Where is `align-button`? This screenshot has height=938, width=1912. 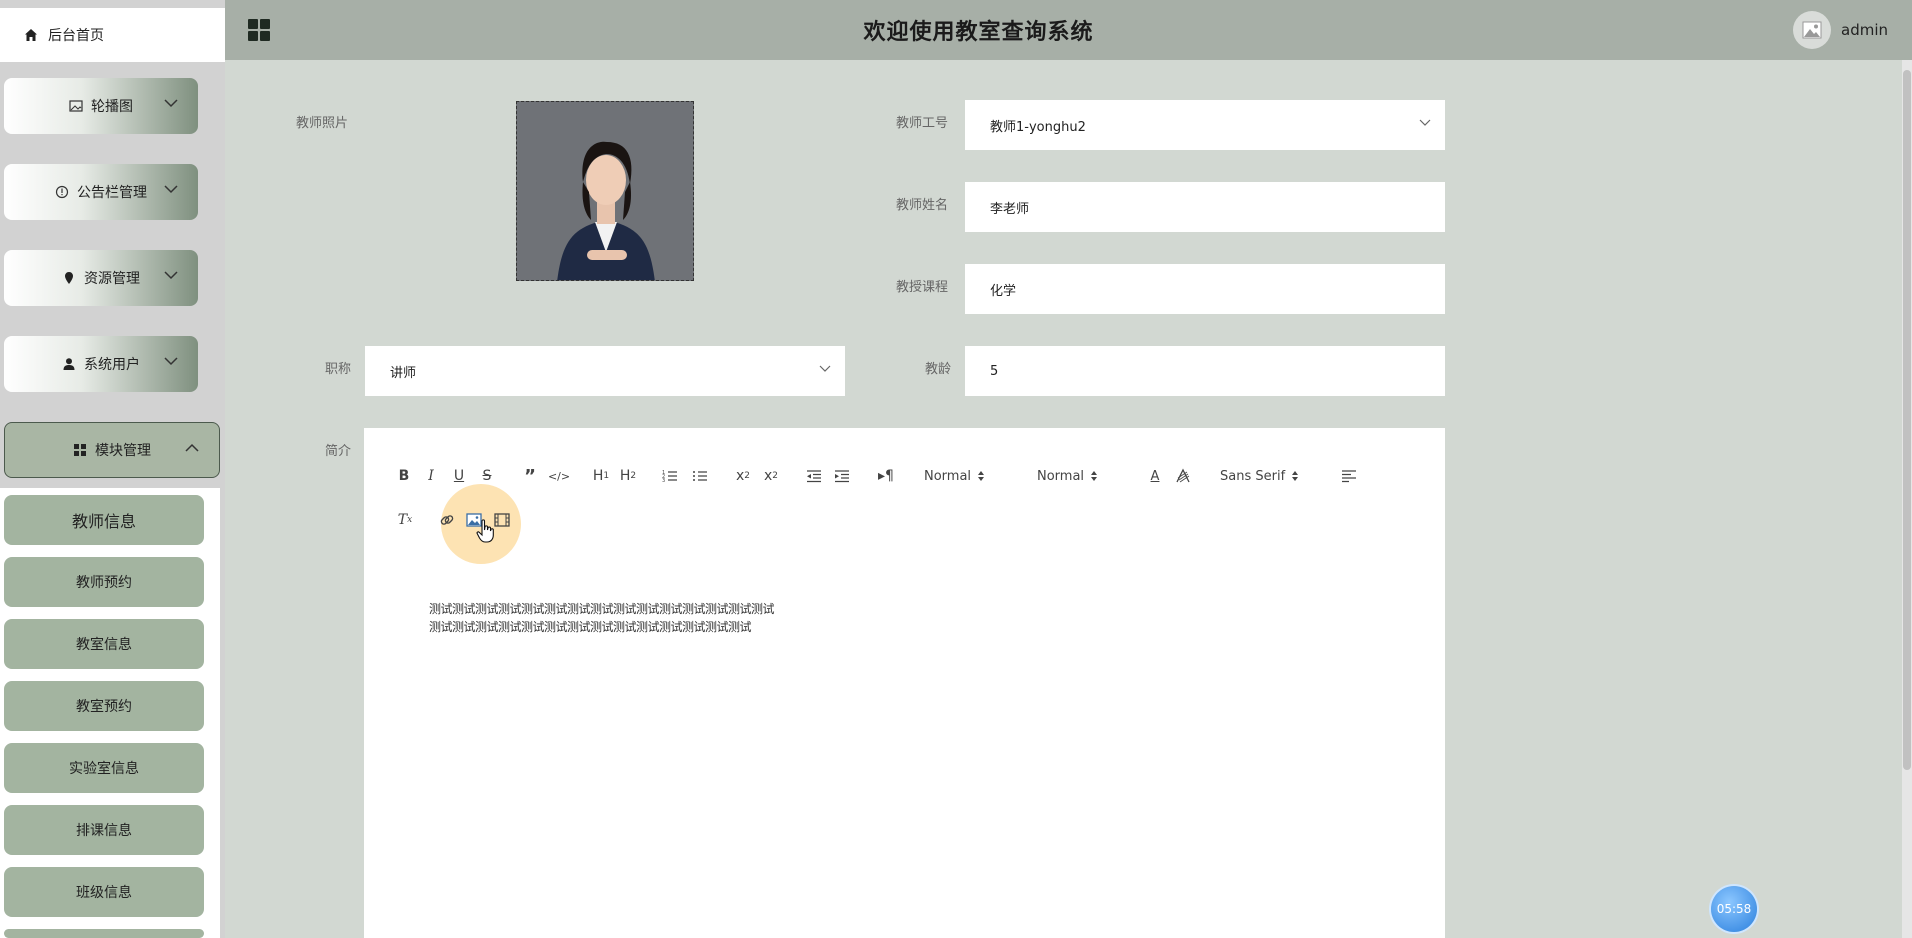
align-button is located at coordinates (1349, 476).